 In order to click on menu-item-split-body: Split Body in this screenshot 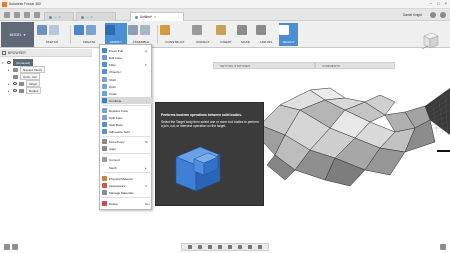, I will do `click(126, 124)`.